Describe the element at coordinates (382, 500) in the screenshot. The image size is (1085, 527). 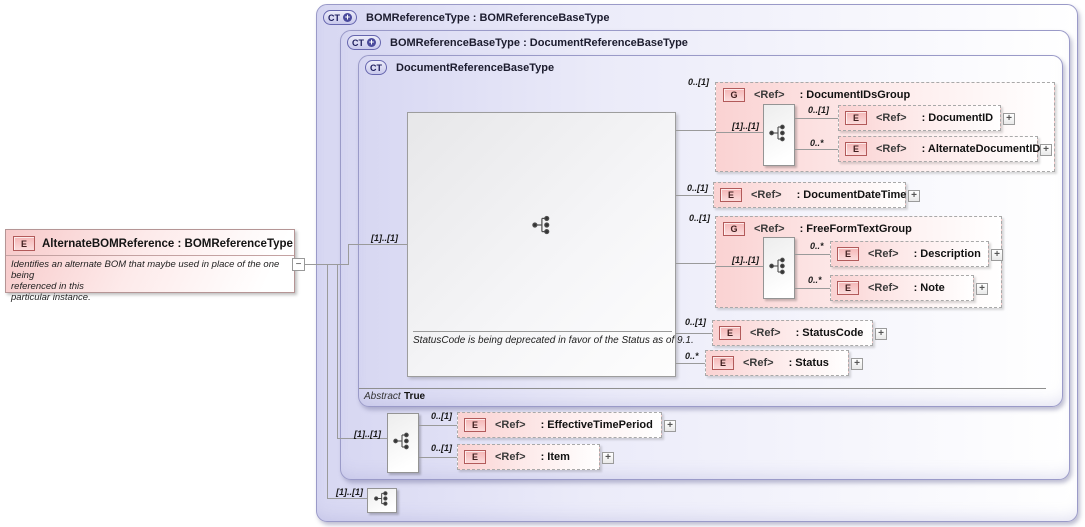
I see `sequence-compositor-bomreferencetype` at that location.